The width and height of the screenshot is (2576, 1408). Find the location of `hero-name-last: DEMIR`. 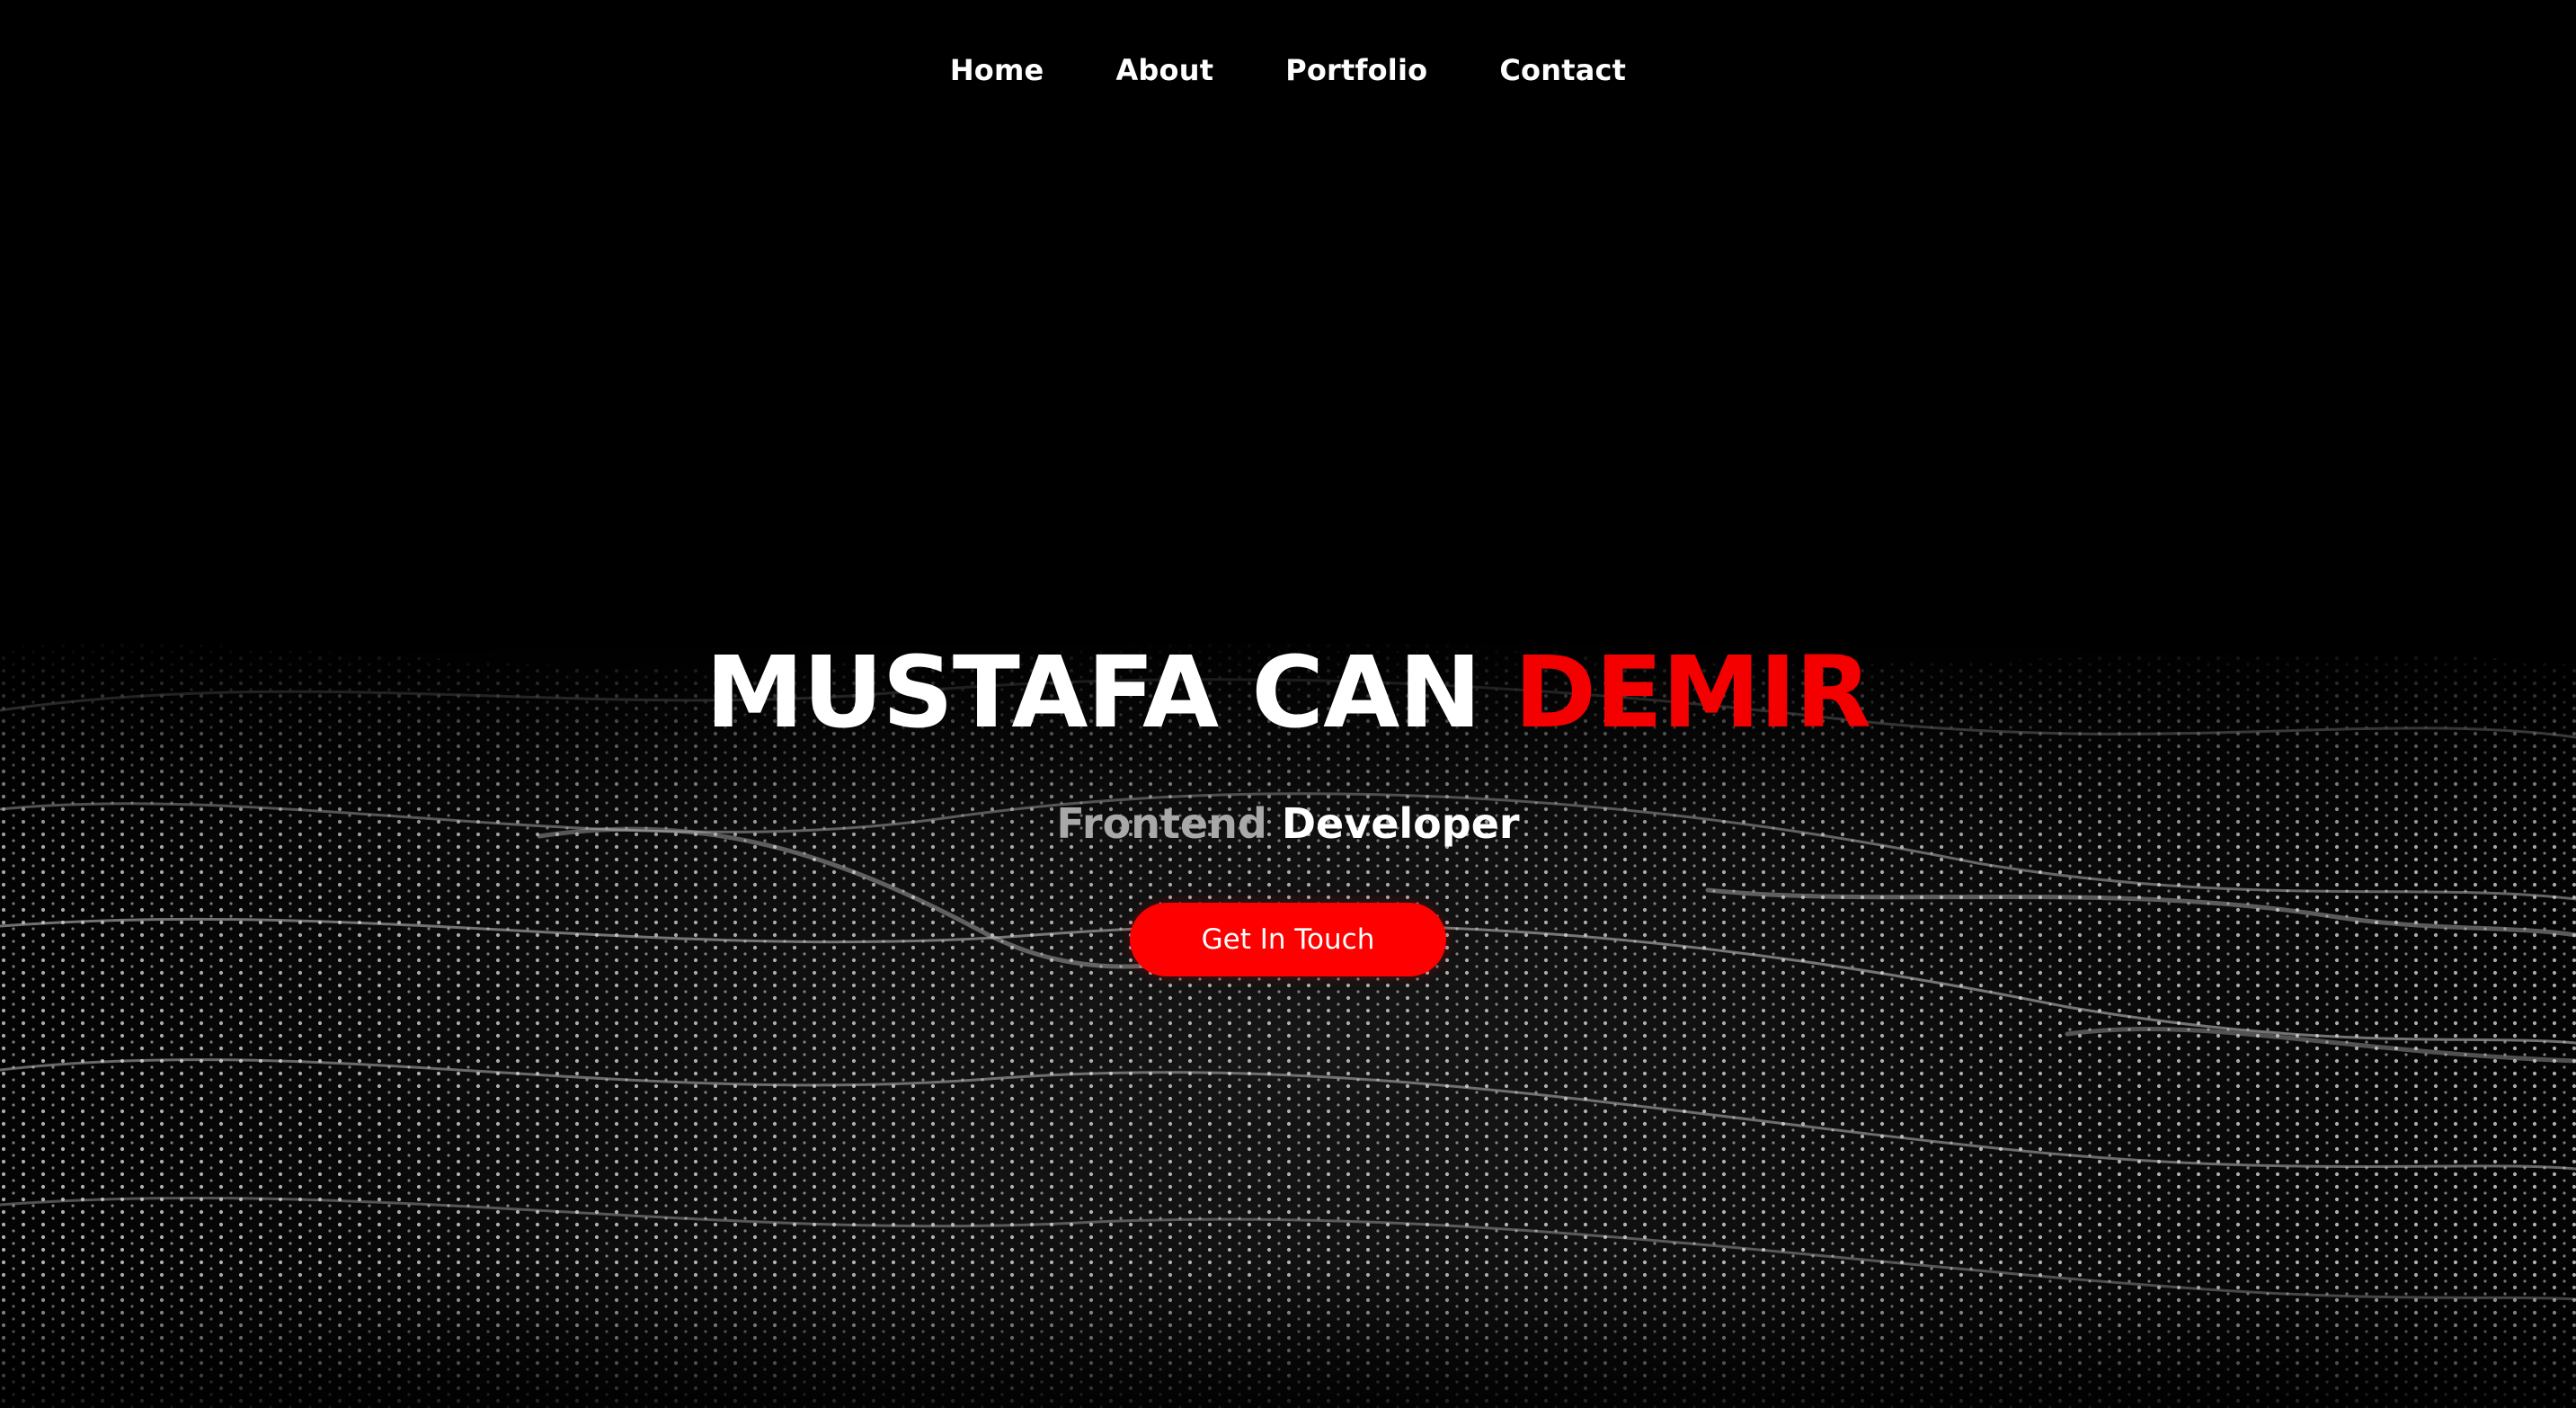

hero-name-last: DEMIR is located at coordinates (1693, 693).